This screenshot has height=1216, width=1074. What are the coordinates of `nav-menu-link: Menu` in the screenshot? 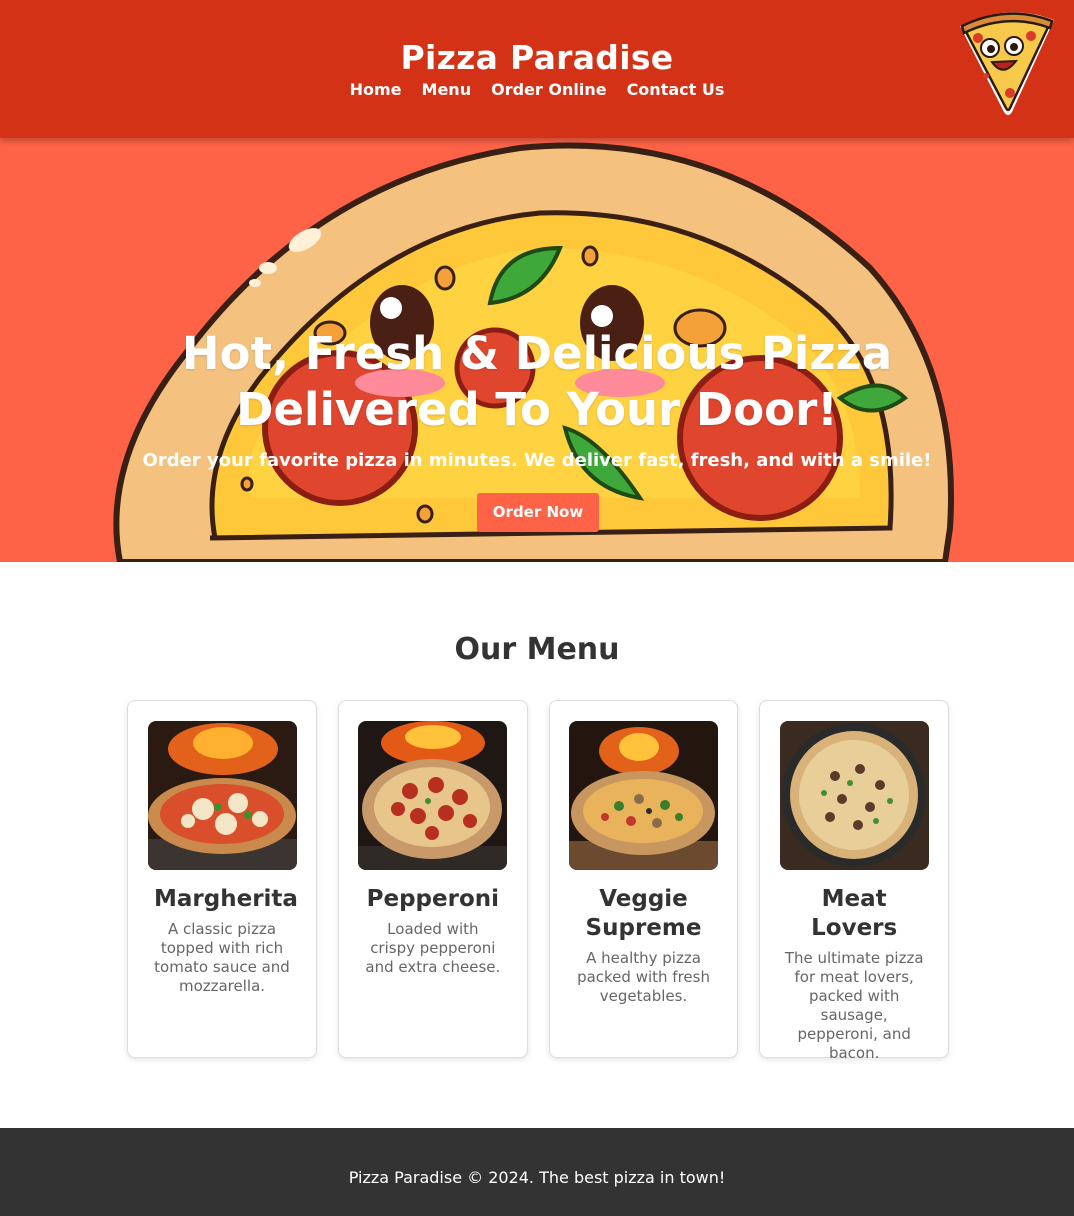 It's located at (447, 89).